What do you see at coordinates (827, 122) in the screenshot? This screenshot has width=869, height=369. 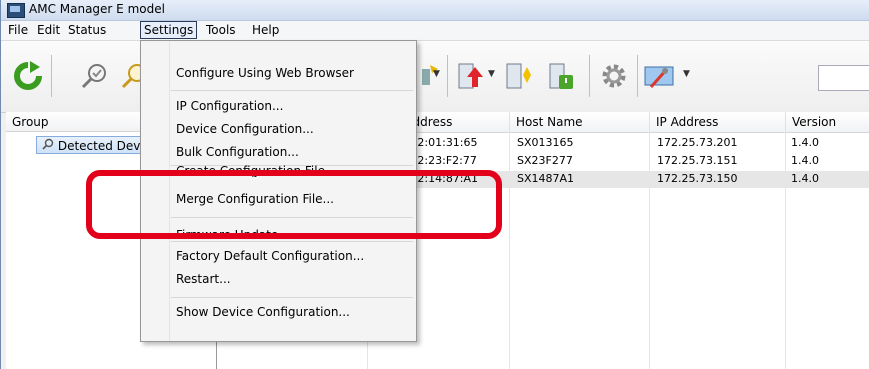 I see `column-version: Version` at bounding box center [827, 122].